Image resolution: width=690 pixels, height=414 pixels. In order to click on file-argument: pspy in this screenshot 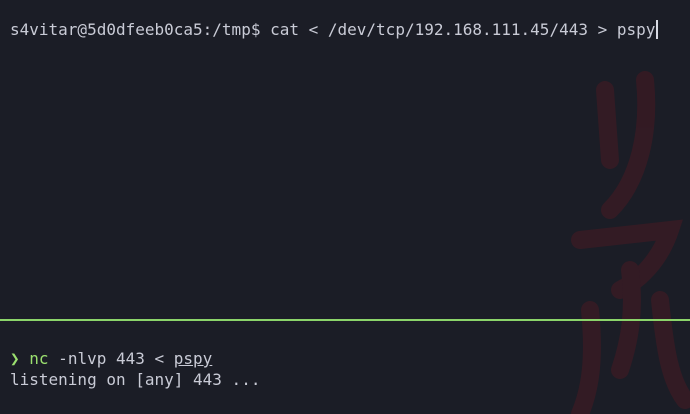, I will do `click(193, 358)`.